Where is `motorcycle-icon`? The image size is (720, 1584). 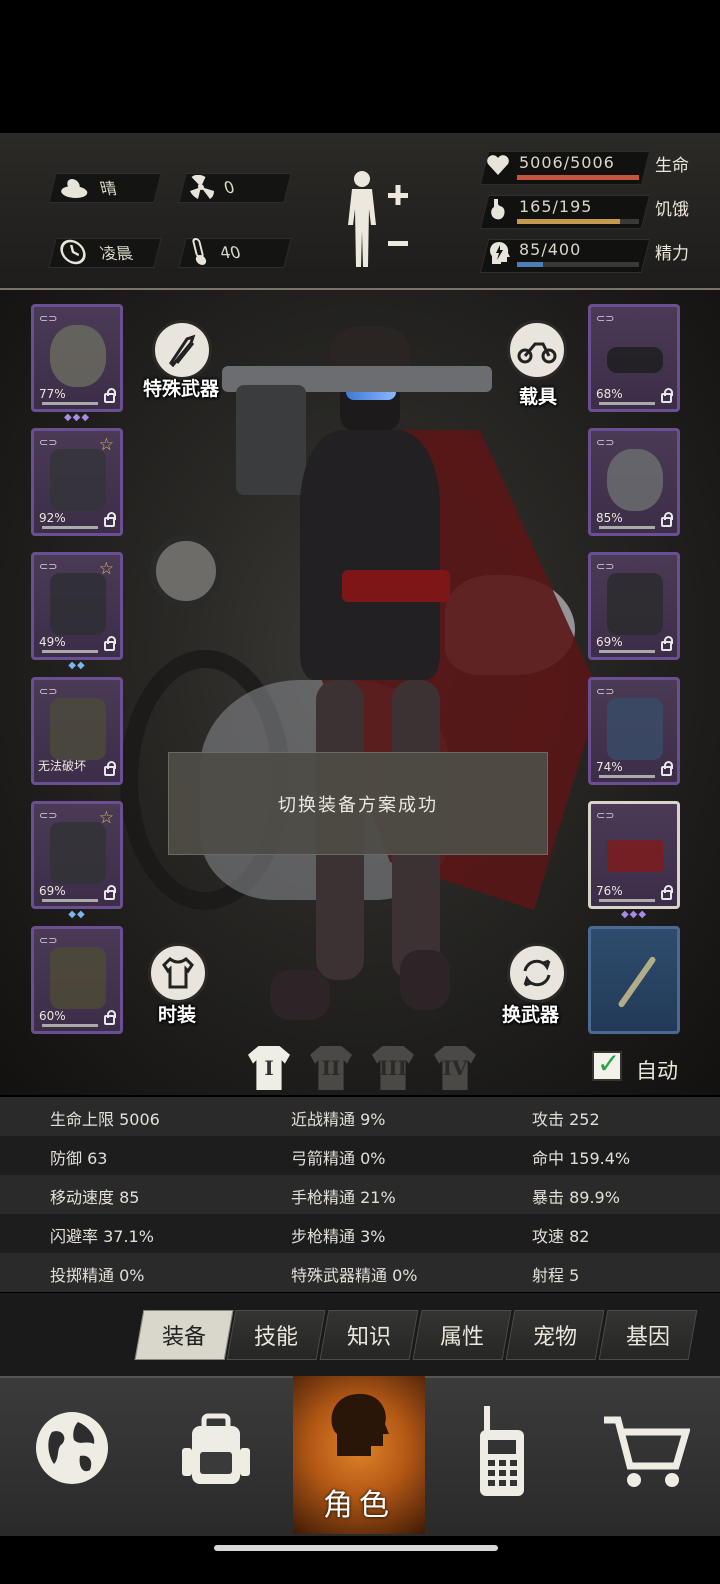 motorcycle-icon is located at coordinates (537, 353).